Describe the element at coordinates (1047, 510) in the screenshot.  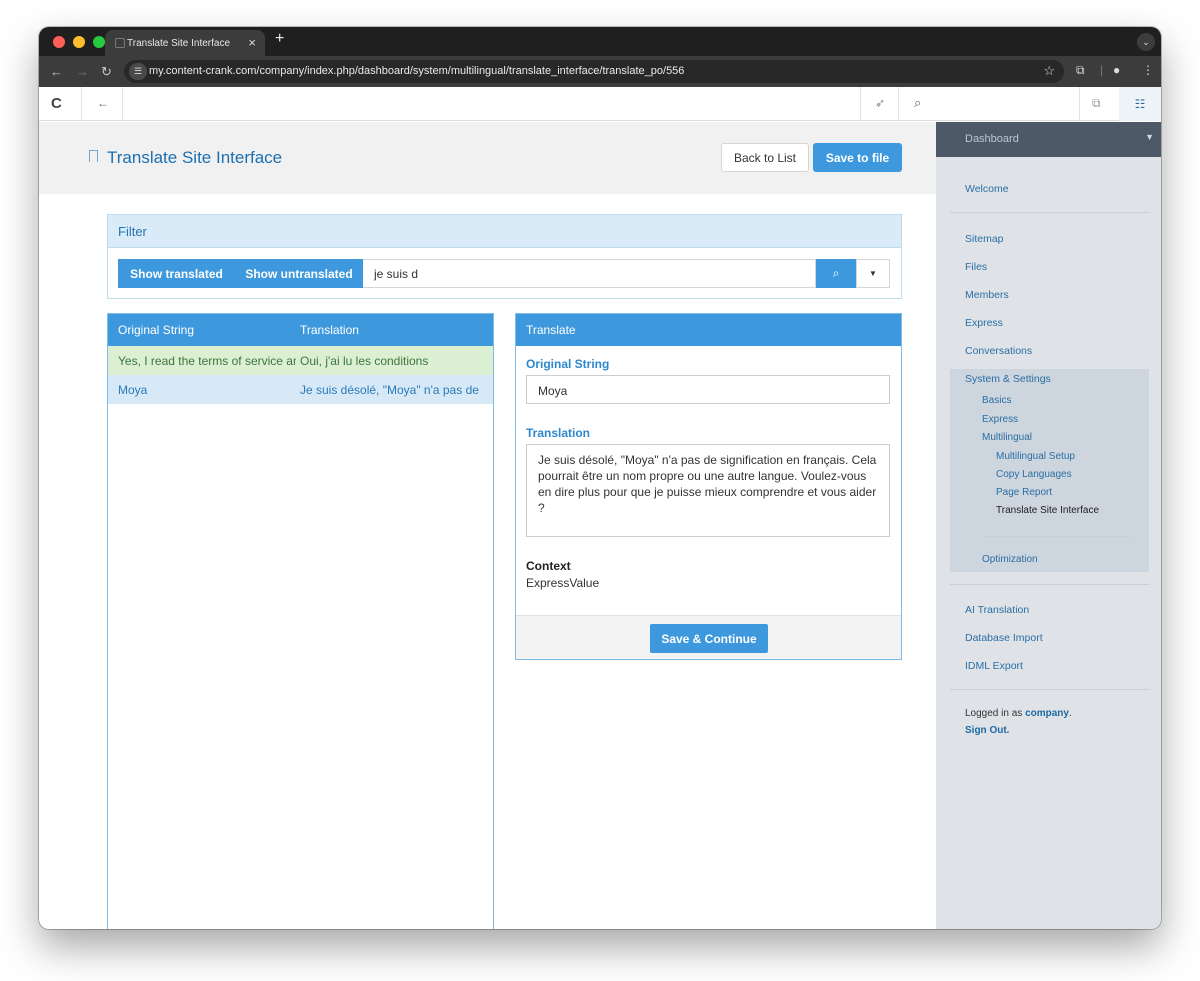
I see `sidebar-item-translate-site-interface: Translate Site Interface` at that location.